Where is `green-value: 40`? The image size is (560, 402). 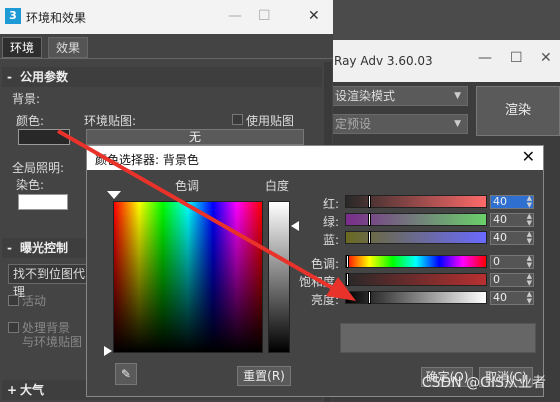 green-value: 40 is located at coordinates (500, 219).